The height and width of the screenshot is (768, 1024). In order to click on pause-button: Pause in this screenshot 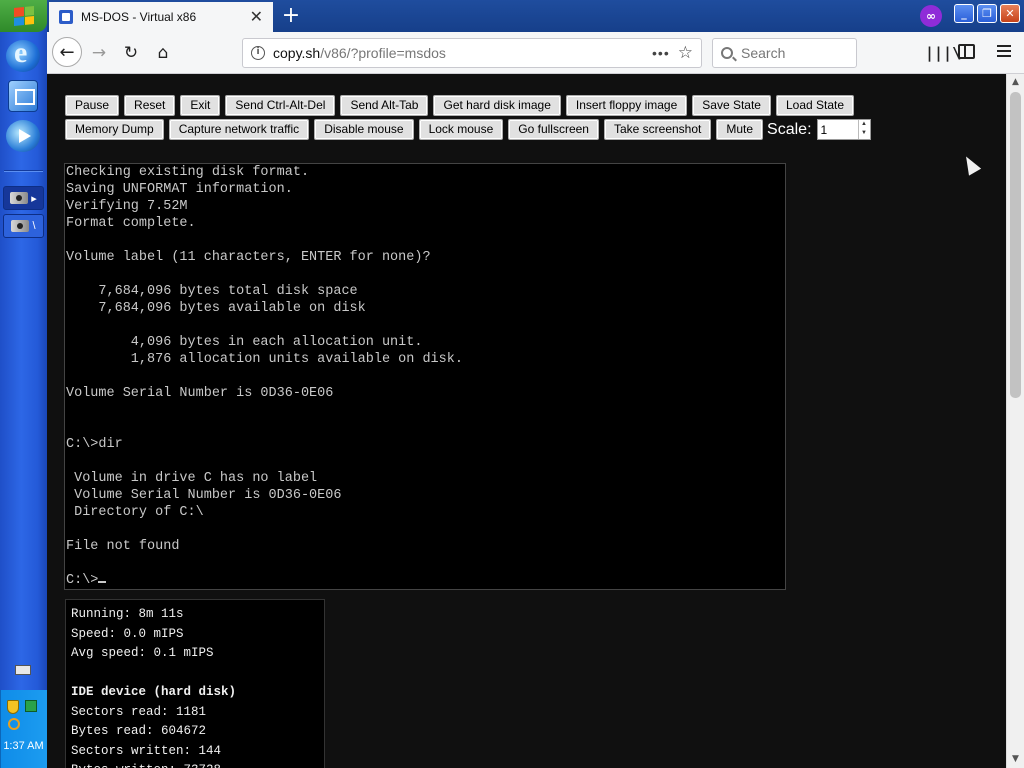, I will do `click(92, 105)`.